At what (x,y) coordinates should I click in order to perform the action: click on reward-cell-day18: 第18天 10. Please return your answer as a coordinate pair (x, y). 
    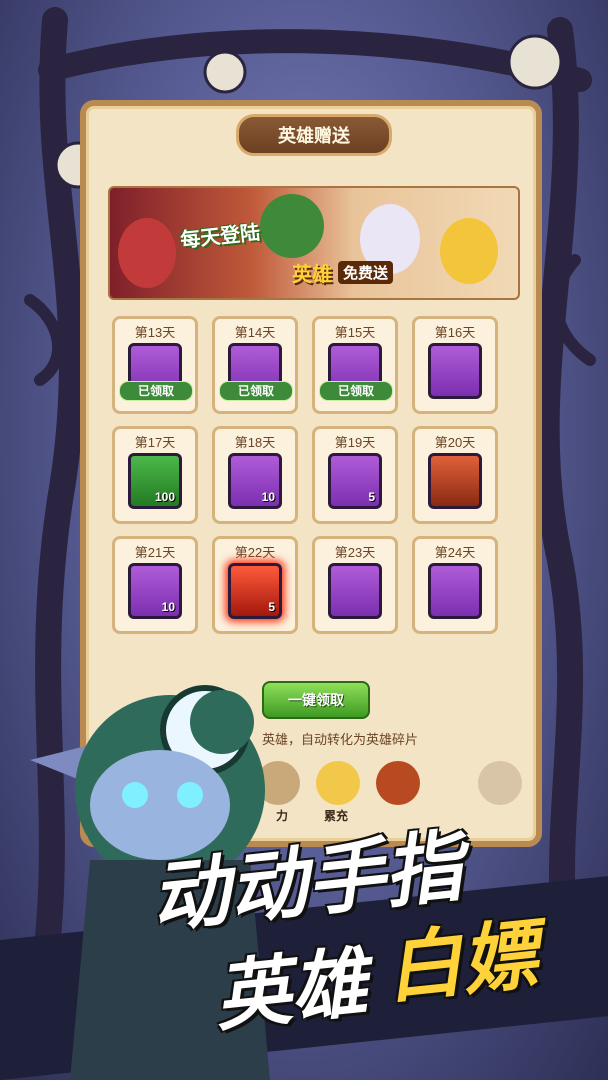
    Looking at the image, I should click on (255, 475).